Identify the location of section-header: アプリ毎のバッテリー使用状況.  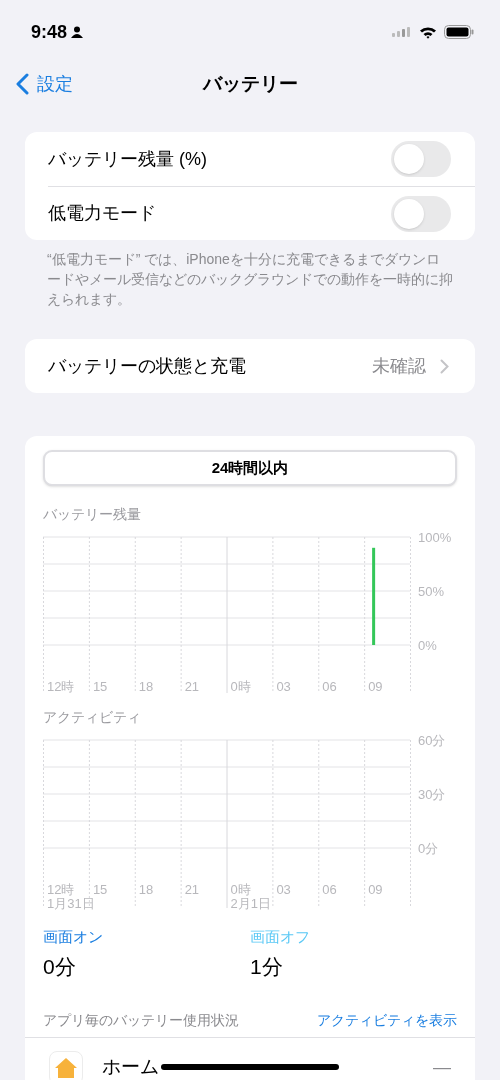
(141, 1020).